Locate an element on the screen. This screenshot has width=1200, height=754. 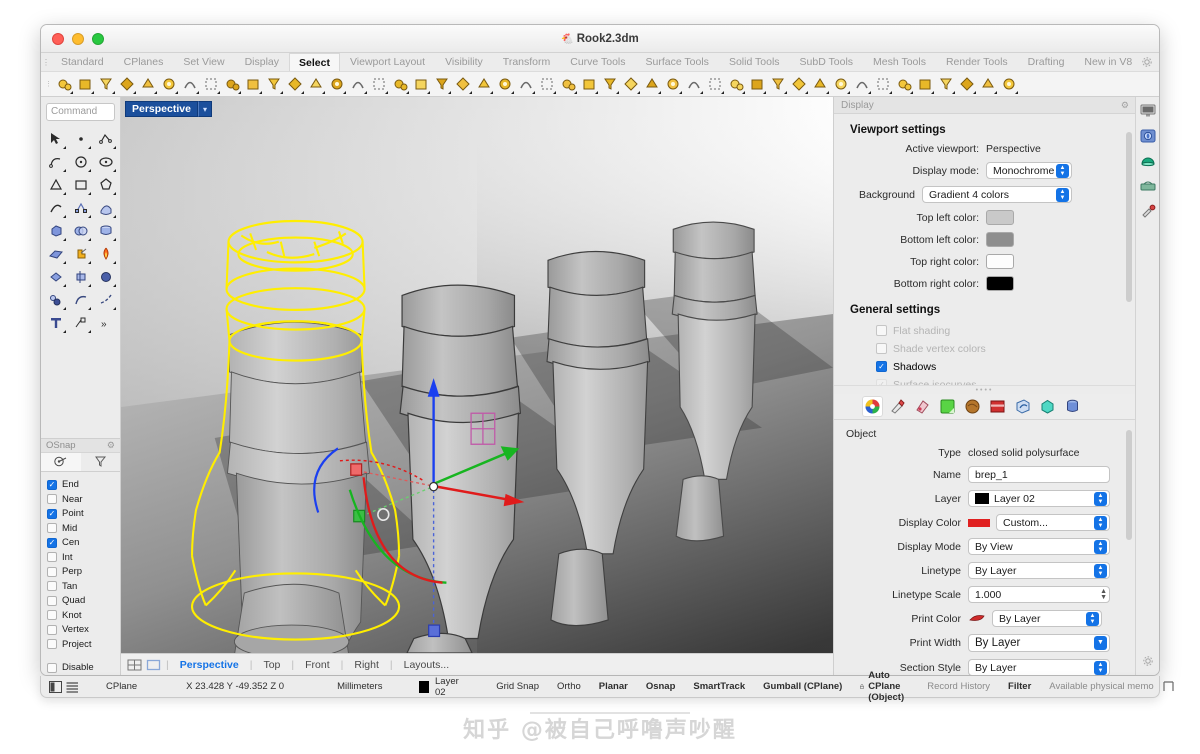
select-cube2-icon is located at coordinates (1008, 84).